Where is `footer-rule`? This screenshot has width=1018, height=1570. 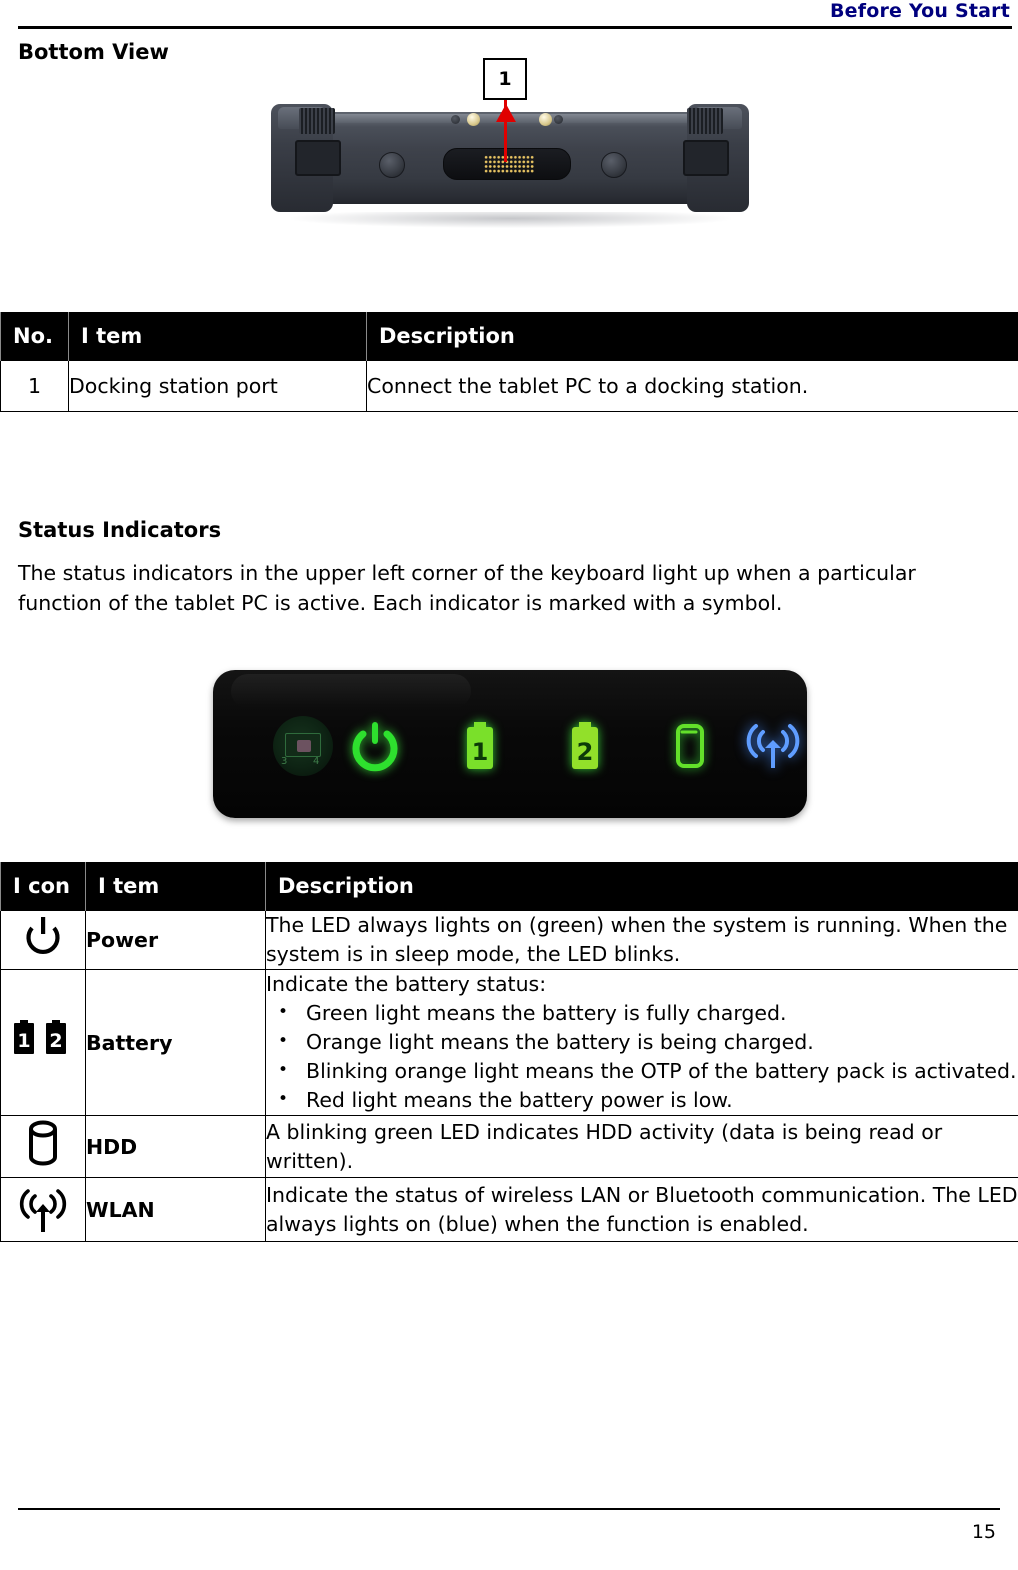
footer-rule is located at coordinates (509, 1509).